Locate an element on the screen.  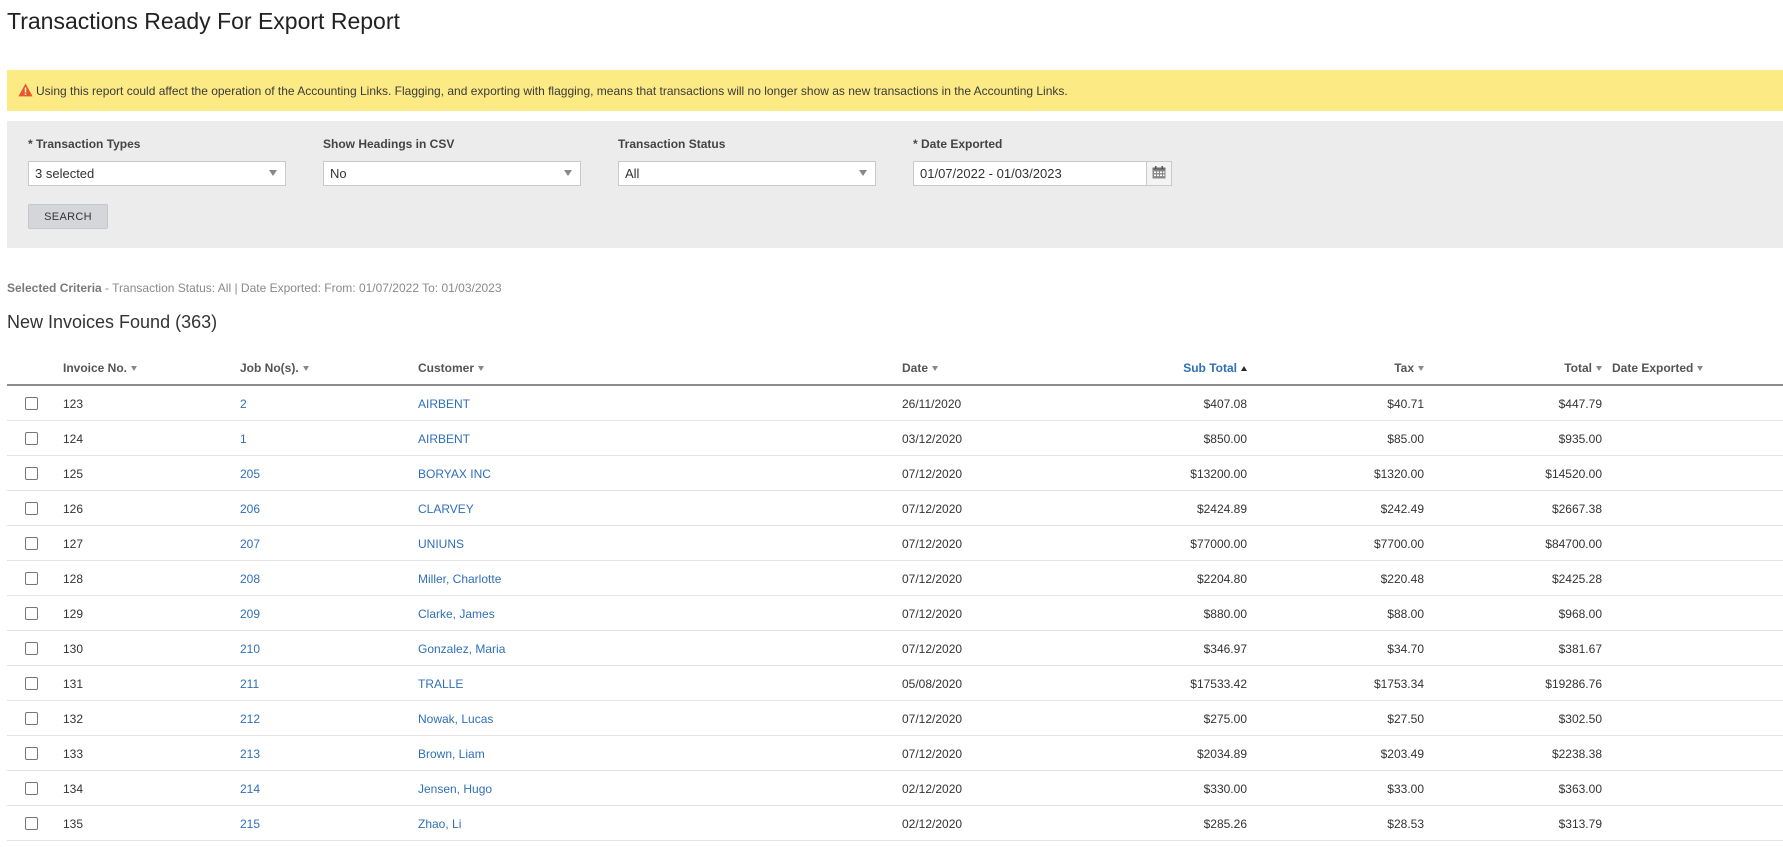
tax: $33.00 is located at coordinates (1405, 789).